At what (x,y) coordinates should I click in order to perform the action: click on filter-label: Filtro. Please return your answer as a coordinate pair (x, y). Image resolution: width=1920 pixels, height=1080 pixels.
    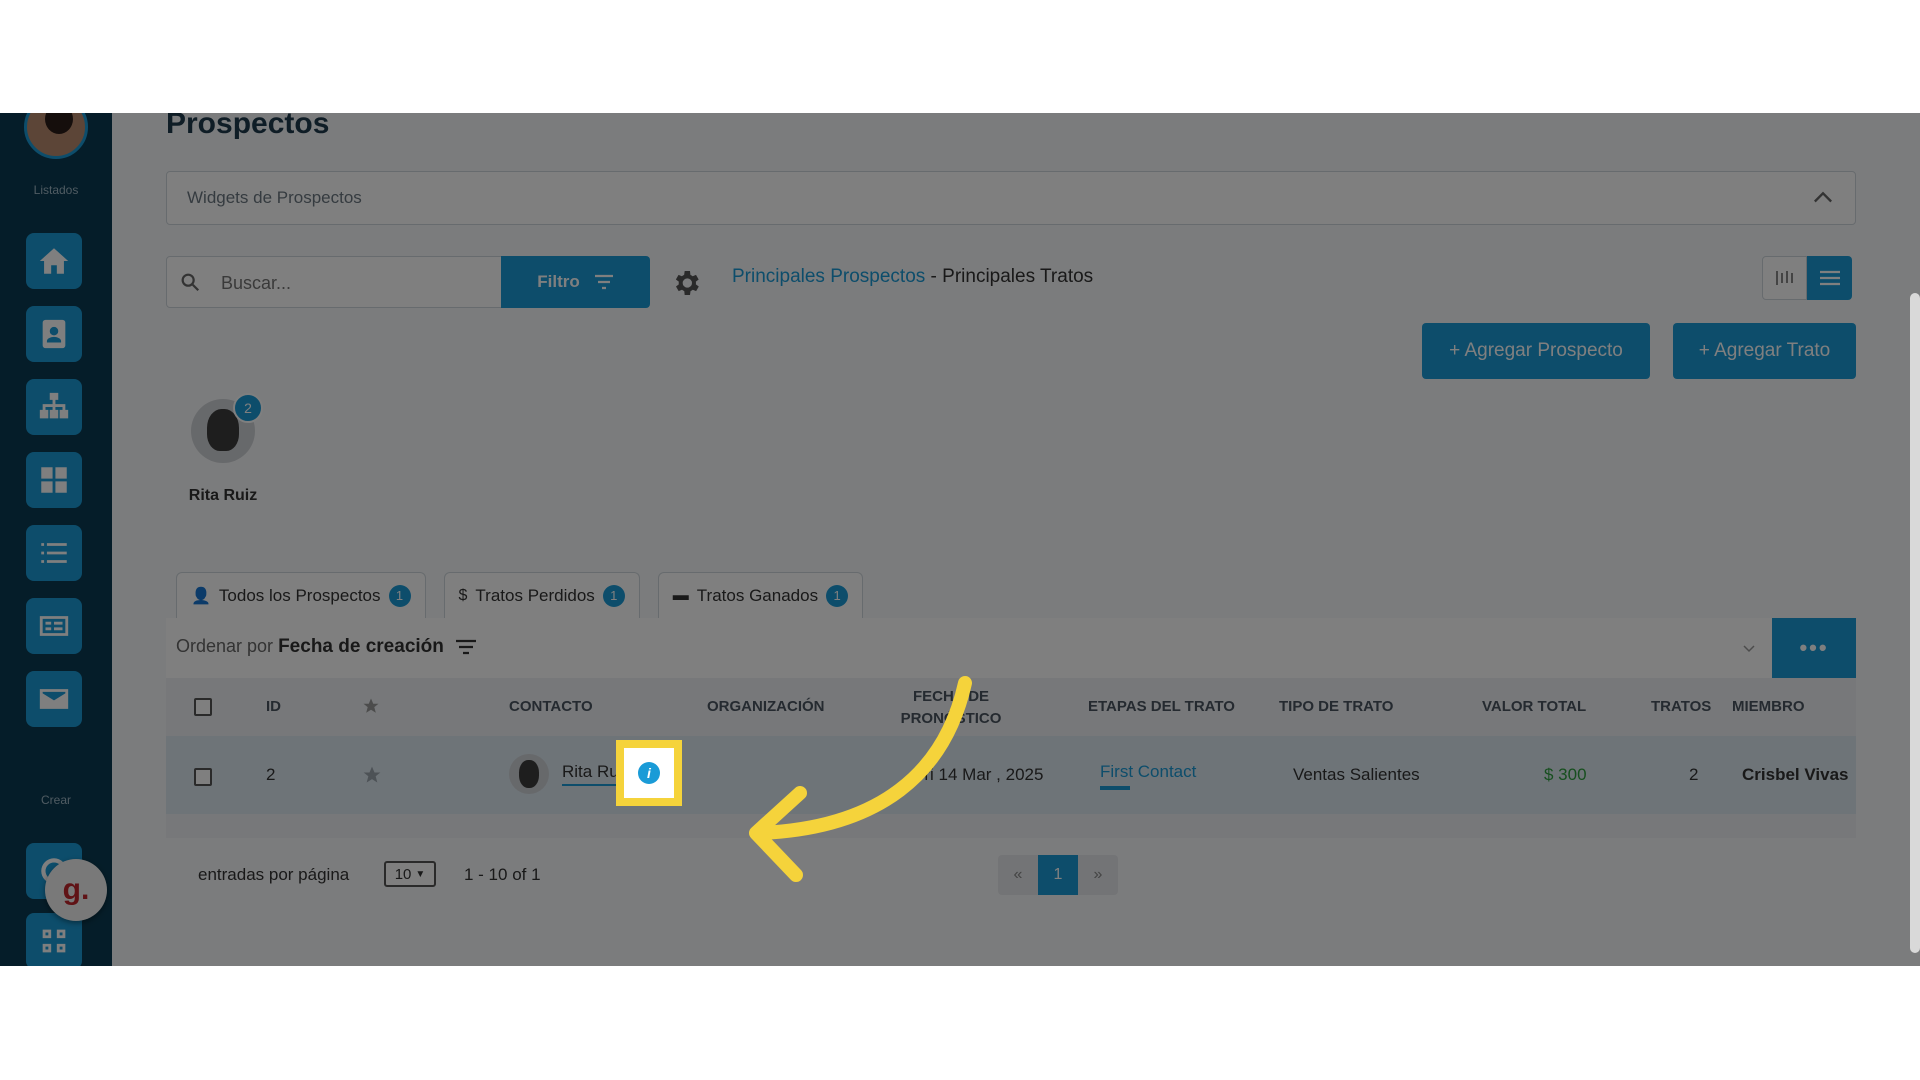
    Looking at the image, I should click on (558, 281).